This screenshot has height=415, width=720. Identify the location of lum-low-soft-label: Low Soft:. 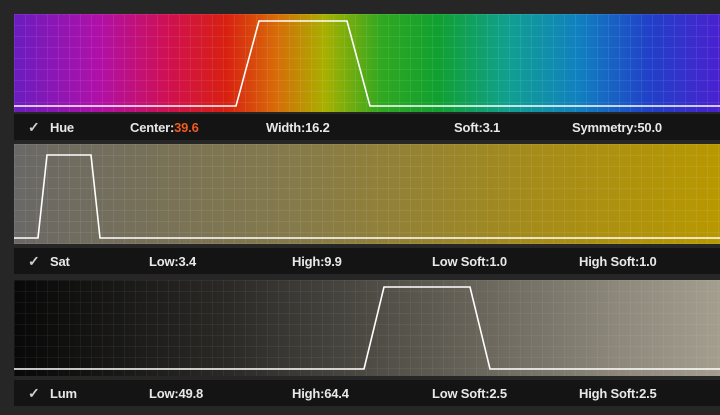
(461, 393).